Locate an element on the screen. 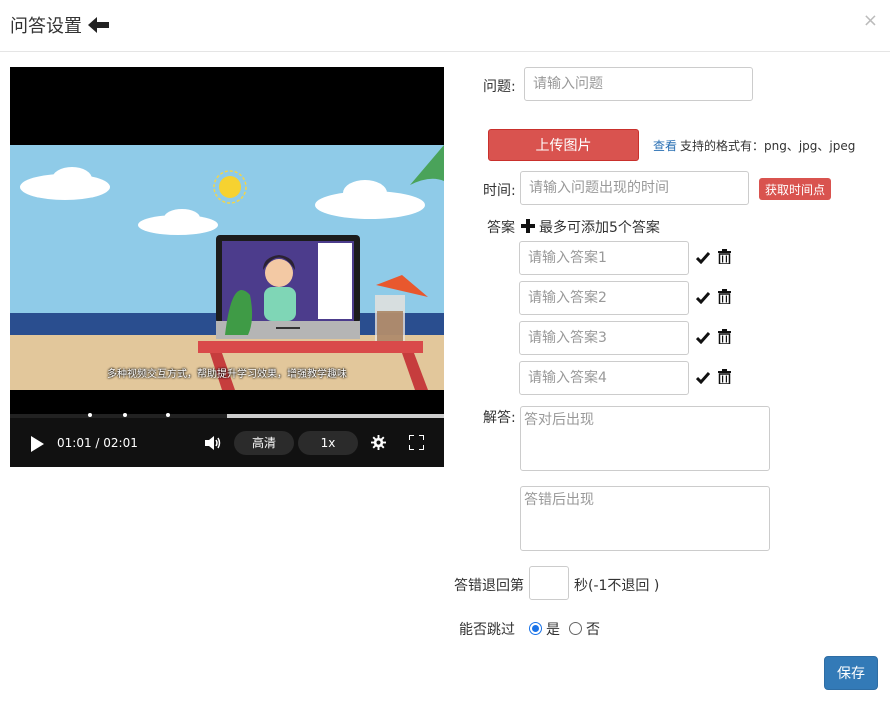  modal-header: 问答设置 × is located at coordinates (445, 26).